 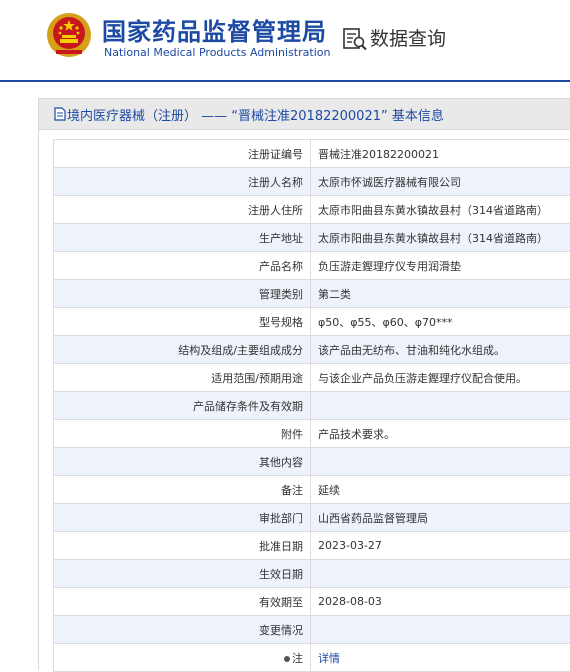 What do you see at coordinates (440, 518) in the screenshot?
I see `value-approval-dept: 山西省药品监督管理局` at bounding box center [440, 518].